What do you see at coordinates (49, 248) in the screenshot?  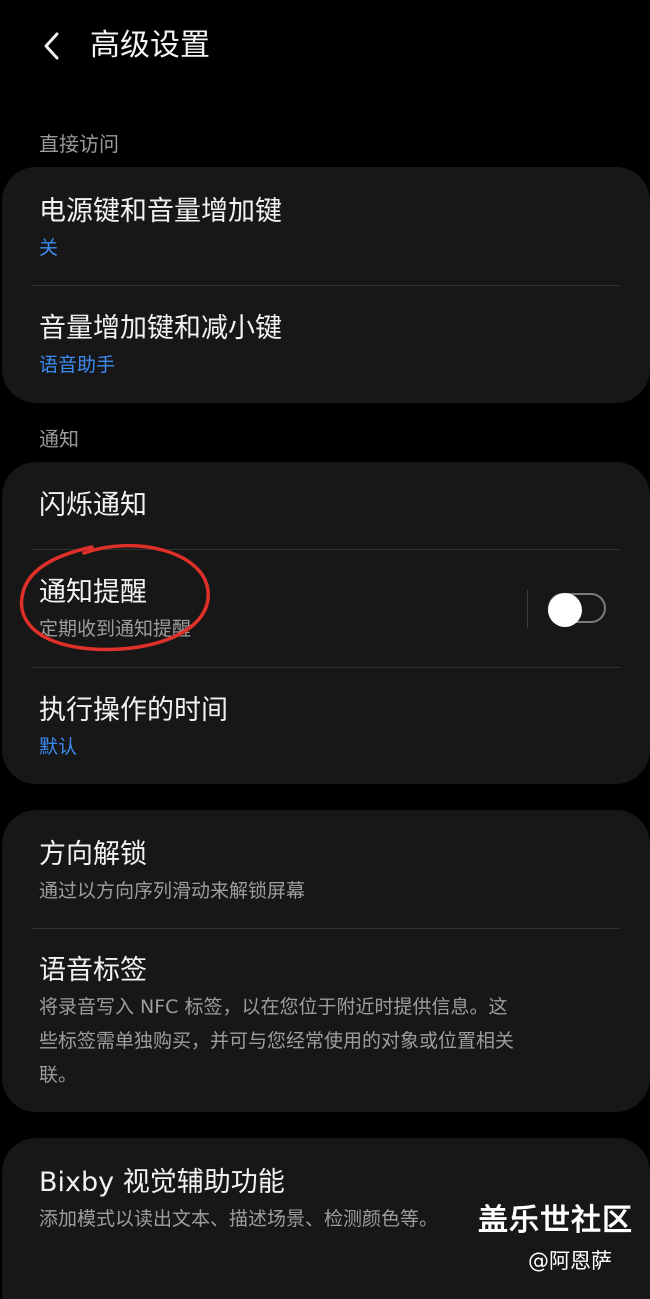 I see `row-value: 关` at bounding box center [49, 248].